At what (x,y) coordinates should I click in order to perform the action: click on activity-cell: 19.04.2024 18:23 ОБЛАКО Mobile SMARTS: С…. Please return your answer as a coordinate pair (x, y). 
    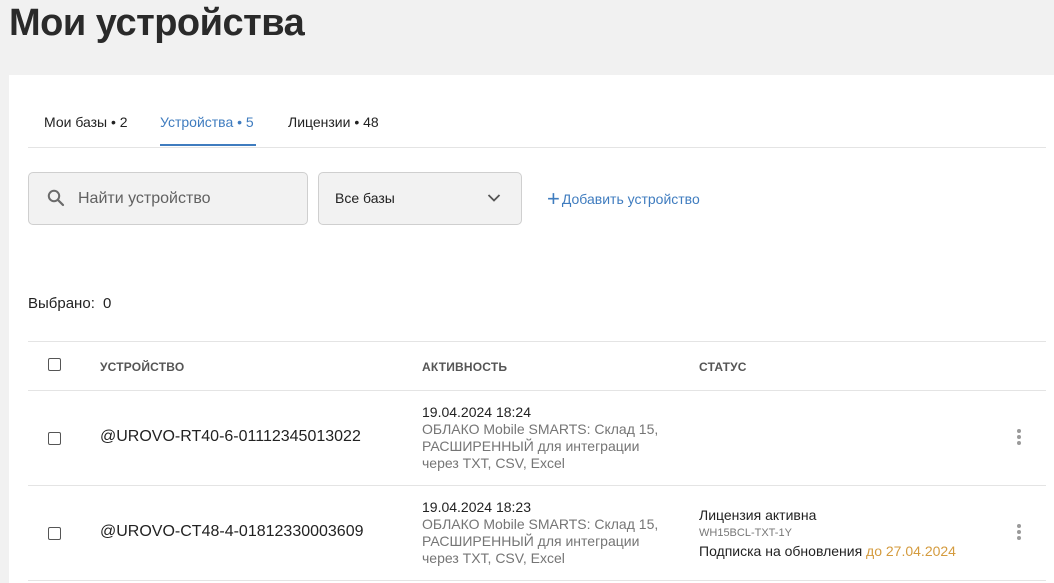
    Looking at the image, I should click on (547, 533).